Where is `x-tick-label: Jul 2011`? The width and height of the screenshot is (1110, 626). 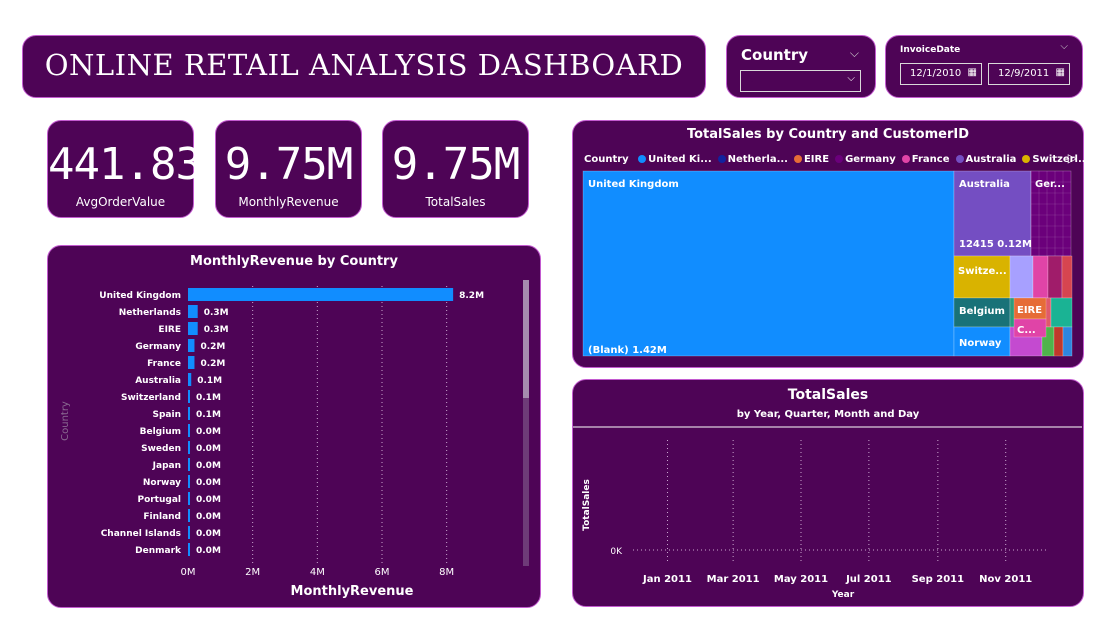 x-tick-label: Jul 2011 is located at coordinates (868, 579).